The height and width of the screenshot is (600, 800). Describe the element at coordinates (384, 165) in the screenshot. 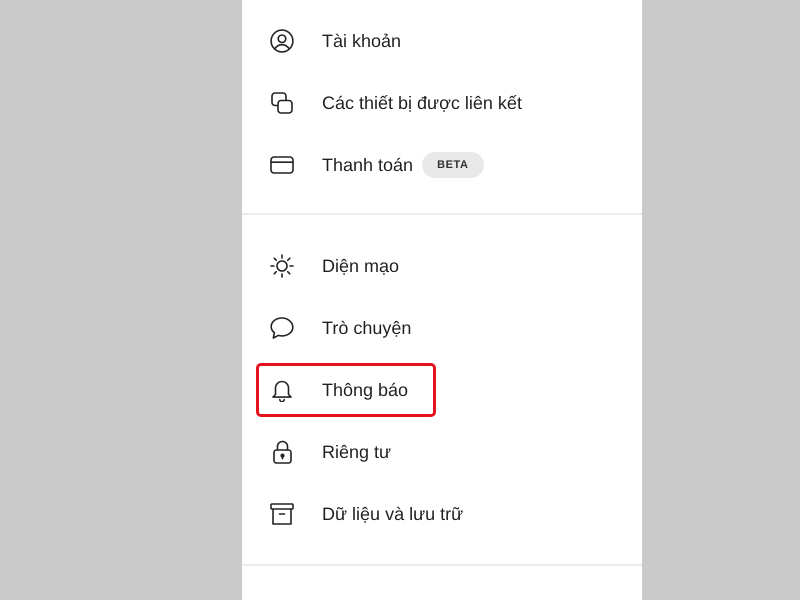

I see `menu-item: Thanh toán BETA` at that location.